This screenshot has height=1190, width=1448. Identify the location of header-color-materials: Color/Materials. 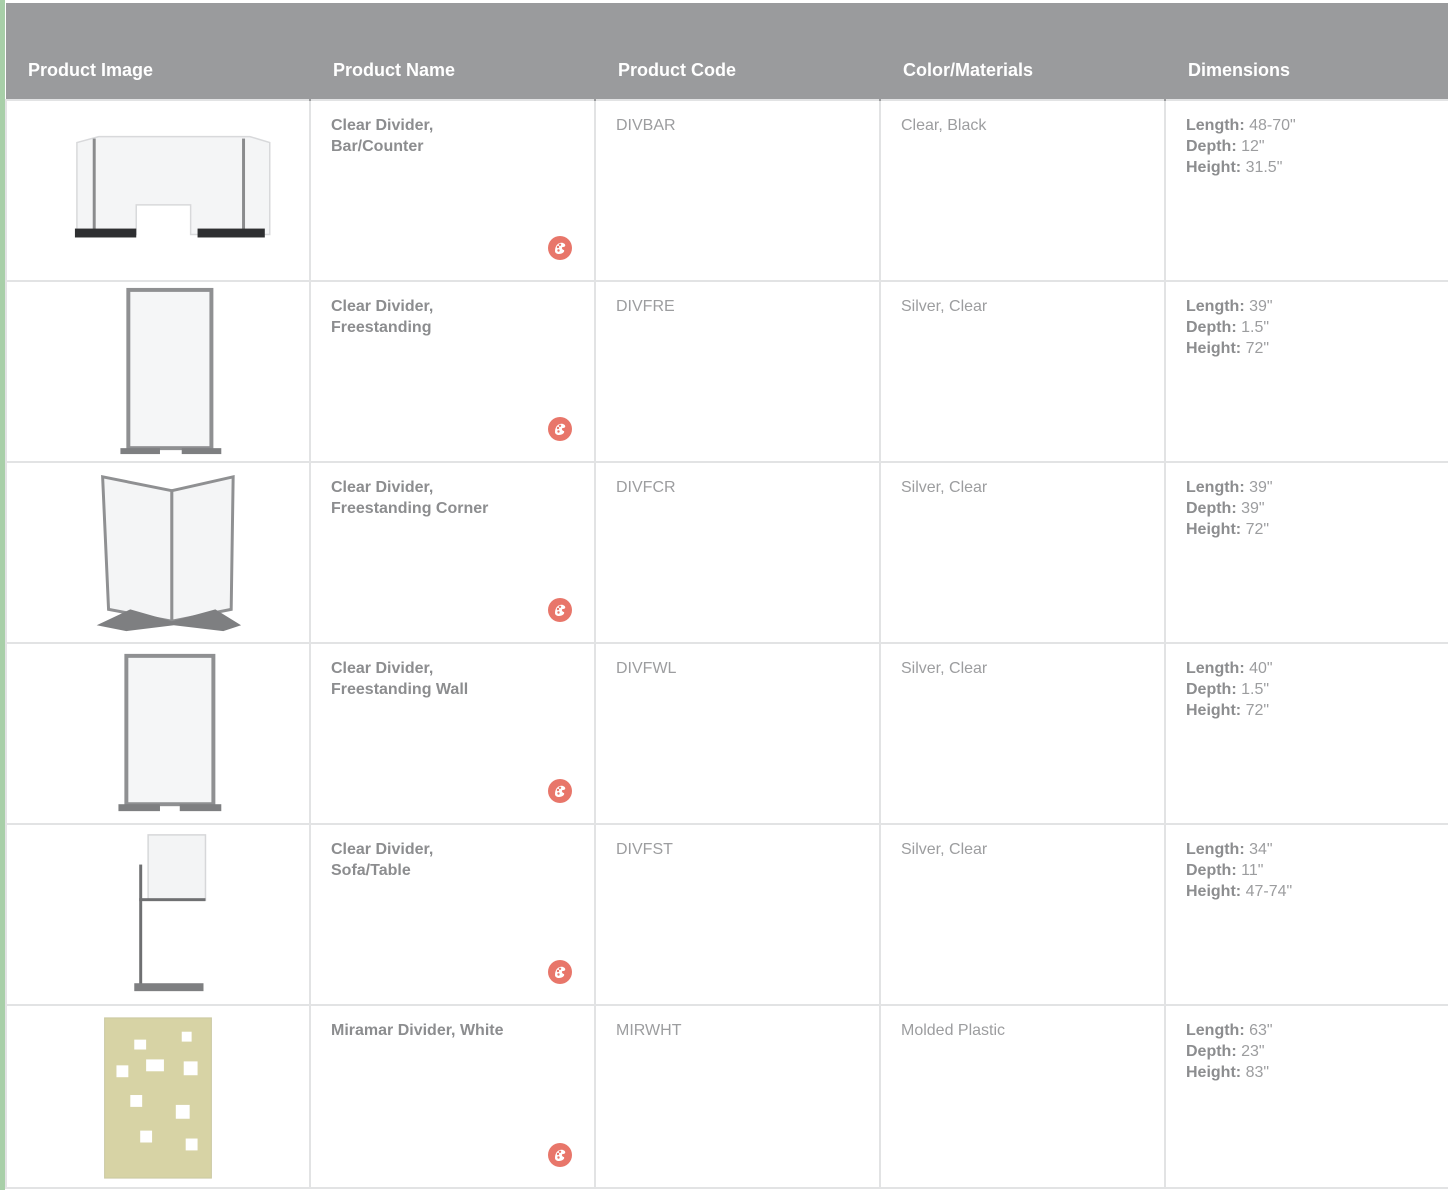
(1023, 51).